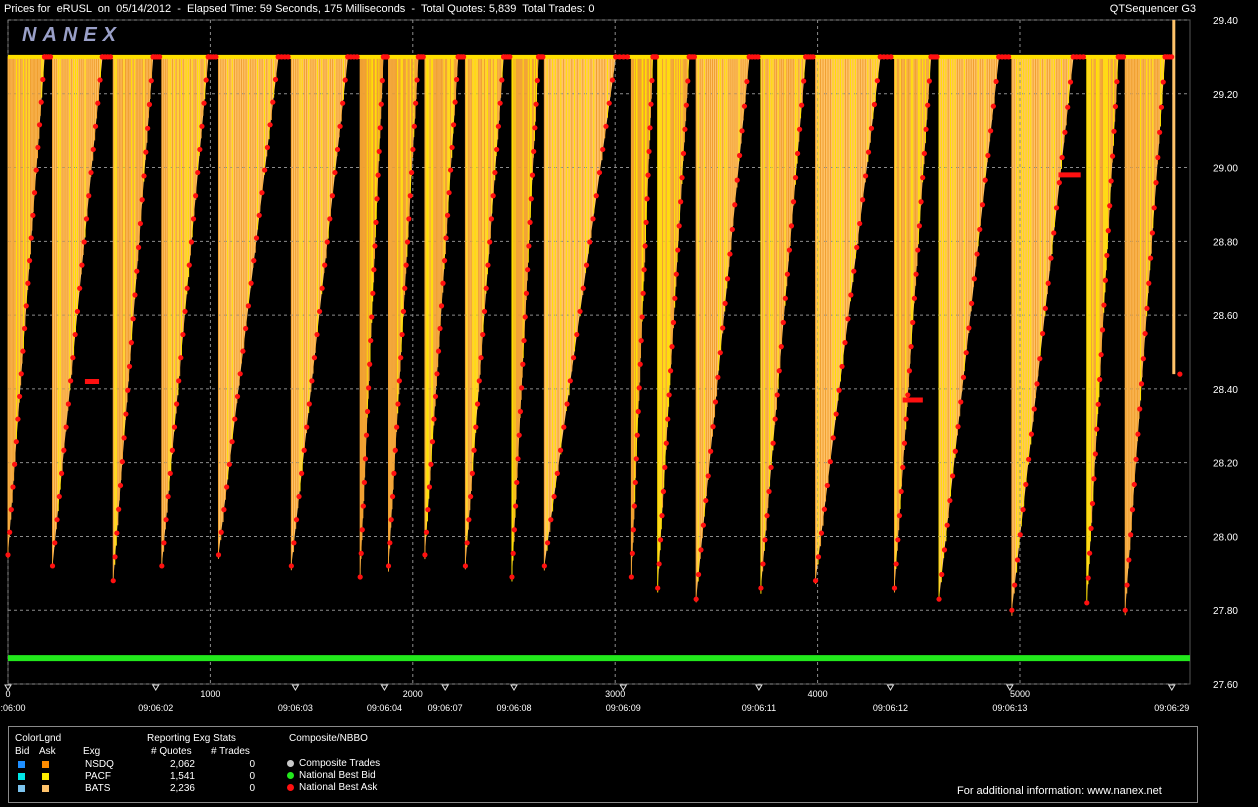 The image size is (1258, 807). I want to click on time-label: 09:06:03, so click(295, 708).